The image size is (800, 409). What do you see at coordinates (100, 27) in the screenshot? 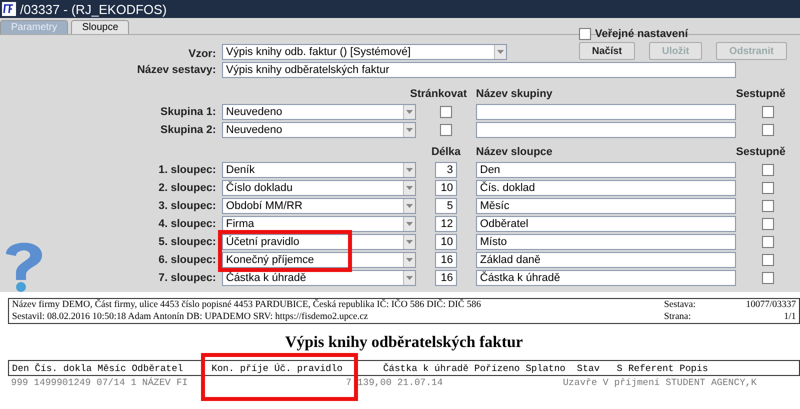
I see `tab: Sloupce` at bounding box center [100, 27].